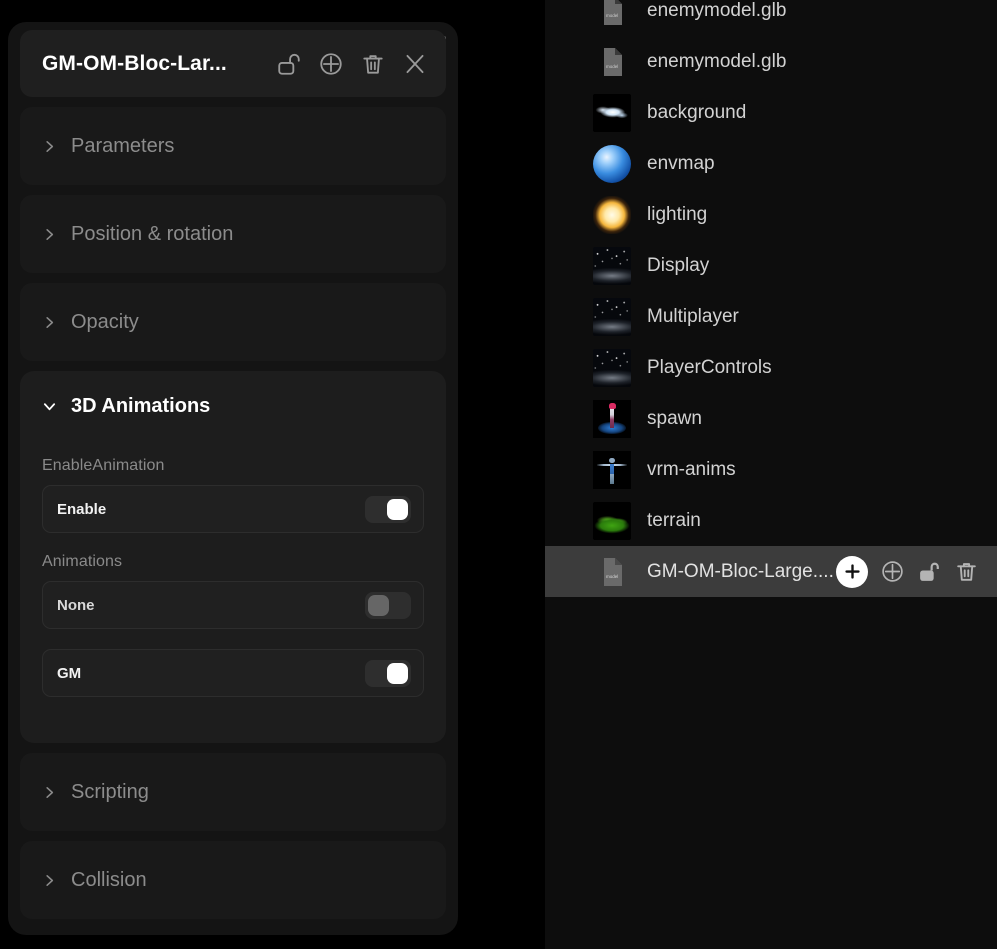 This screenshot has width=997, height=949. Describe the element at coordinates (771, 469) in the screenshot. I see `list-item: vrm-anims` at that location.